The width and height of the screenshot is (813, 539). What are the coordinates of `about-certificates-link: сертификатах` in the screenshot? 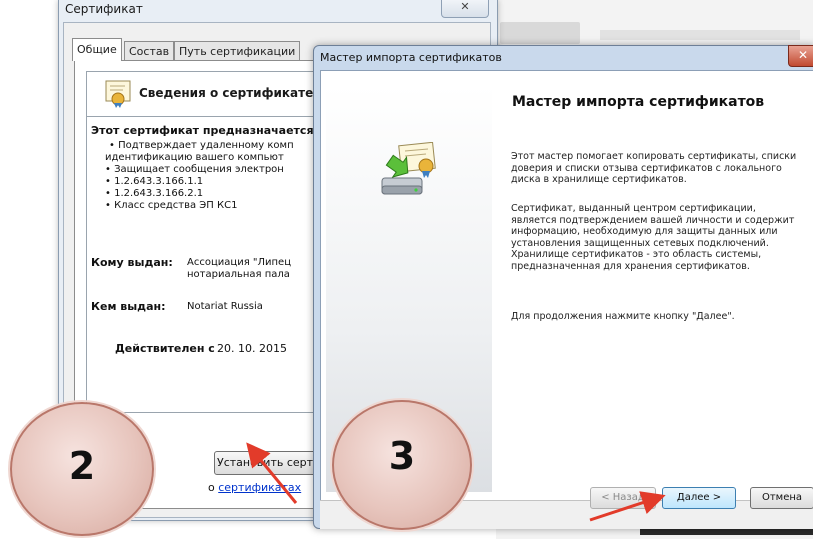 It's located at (259, 487).